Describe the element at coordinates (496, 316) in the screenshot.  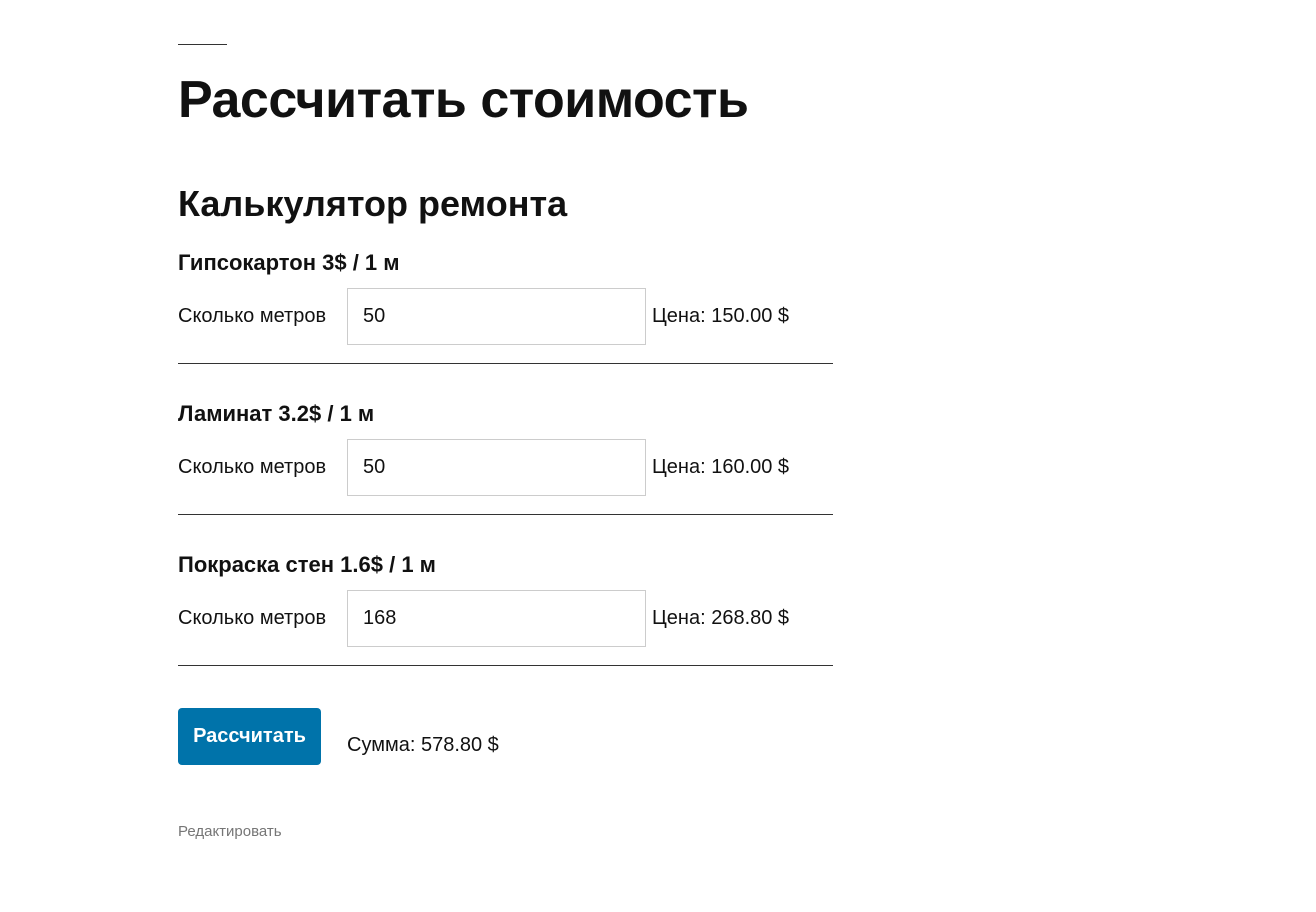
I see `quantity-input-drywall` at that location.